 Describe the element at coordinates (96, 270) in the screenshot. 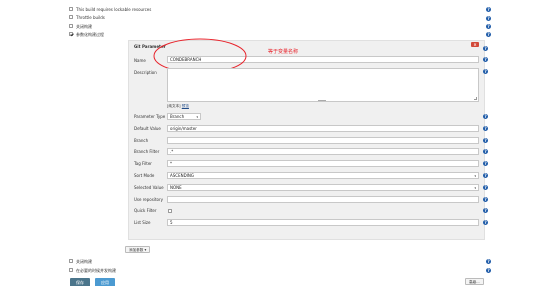

I see `concurrent-builds-label: 在必要的时候并发构建` at that location.